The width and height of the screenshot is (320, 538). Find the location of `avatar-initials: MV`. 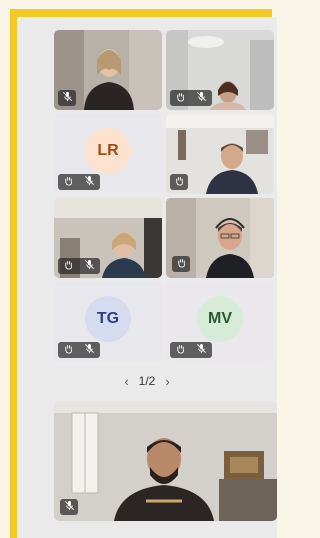

avatar-initials: MV is located at coordinates (220, 318).